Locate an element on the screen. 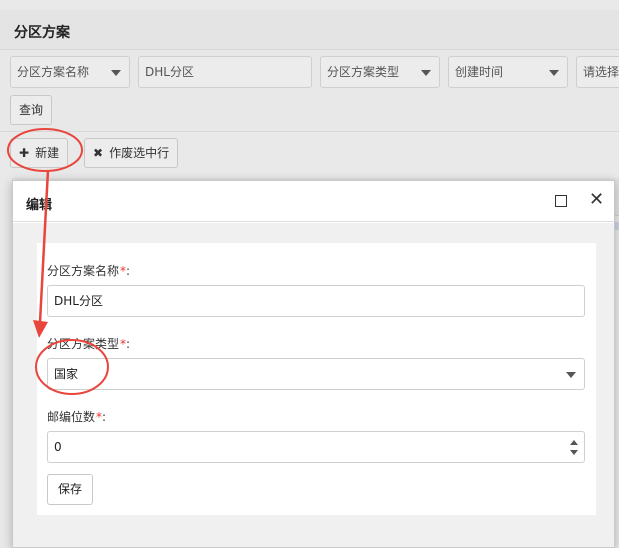  new-button-label: 新建 is located at coordinates (47, 153).